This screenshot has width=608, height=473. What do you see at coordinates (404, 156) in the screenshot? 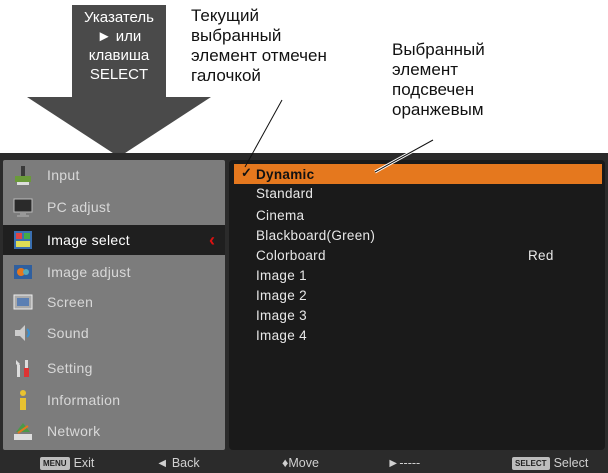
I see `leader-line-highlight` at bounding box center [404, 156].